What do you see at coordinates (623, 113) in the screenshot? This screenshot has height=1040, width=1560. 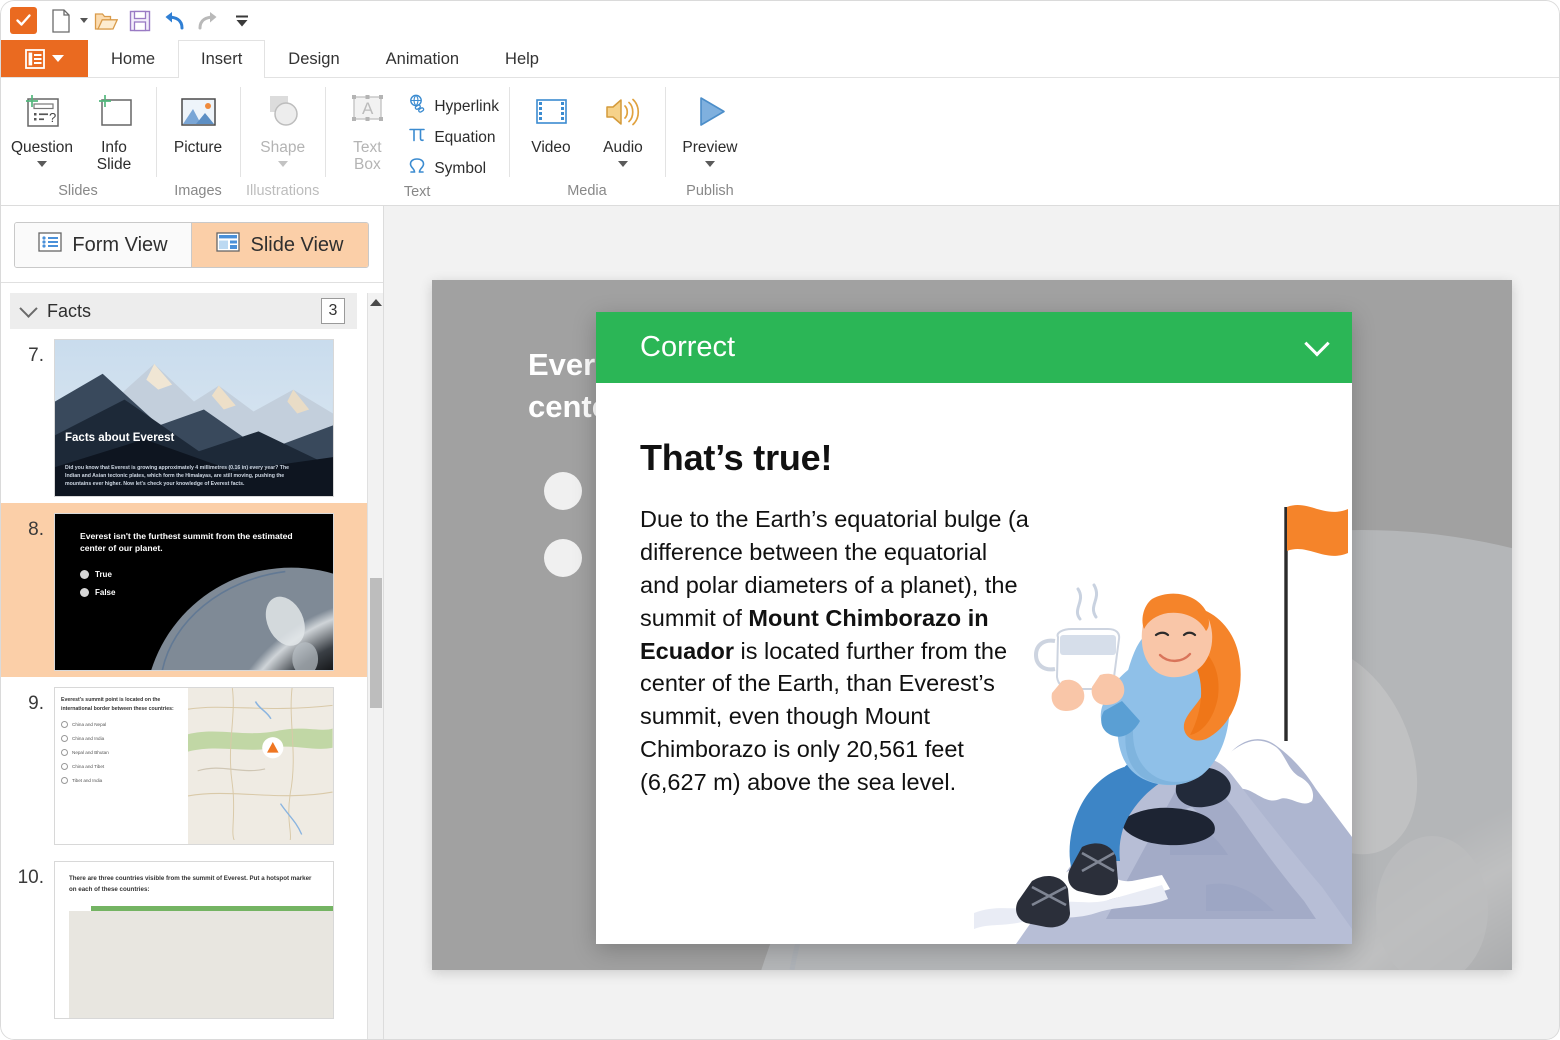 I see `audio-speaker-icon` at bounding box center [623, 113].